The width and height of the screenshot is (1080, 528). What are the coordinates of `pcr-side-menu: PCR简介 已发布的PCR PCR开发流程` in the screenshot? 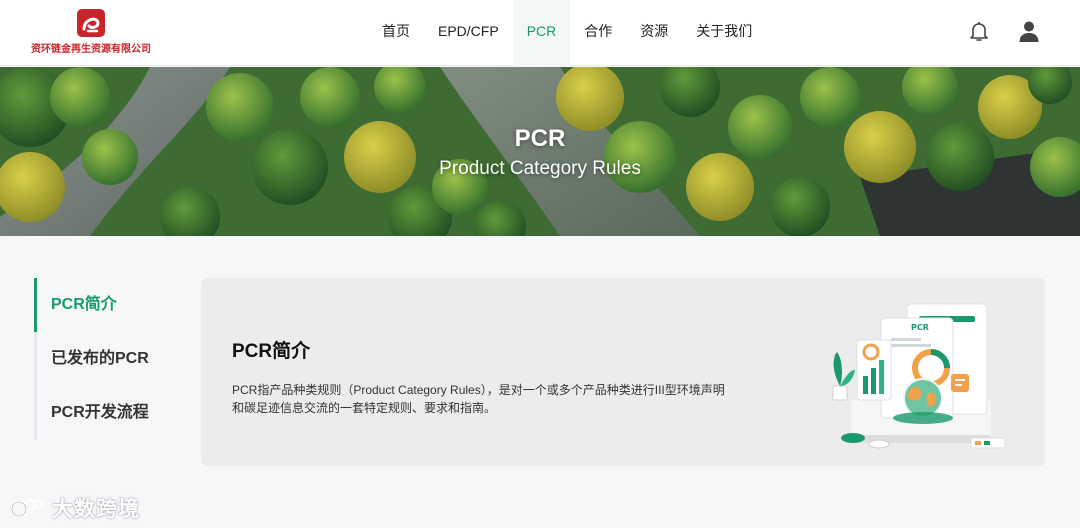 It's located at (109, 359).